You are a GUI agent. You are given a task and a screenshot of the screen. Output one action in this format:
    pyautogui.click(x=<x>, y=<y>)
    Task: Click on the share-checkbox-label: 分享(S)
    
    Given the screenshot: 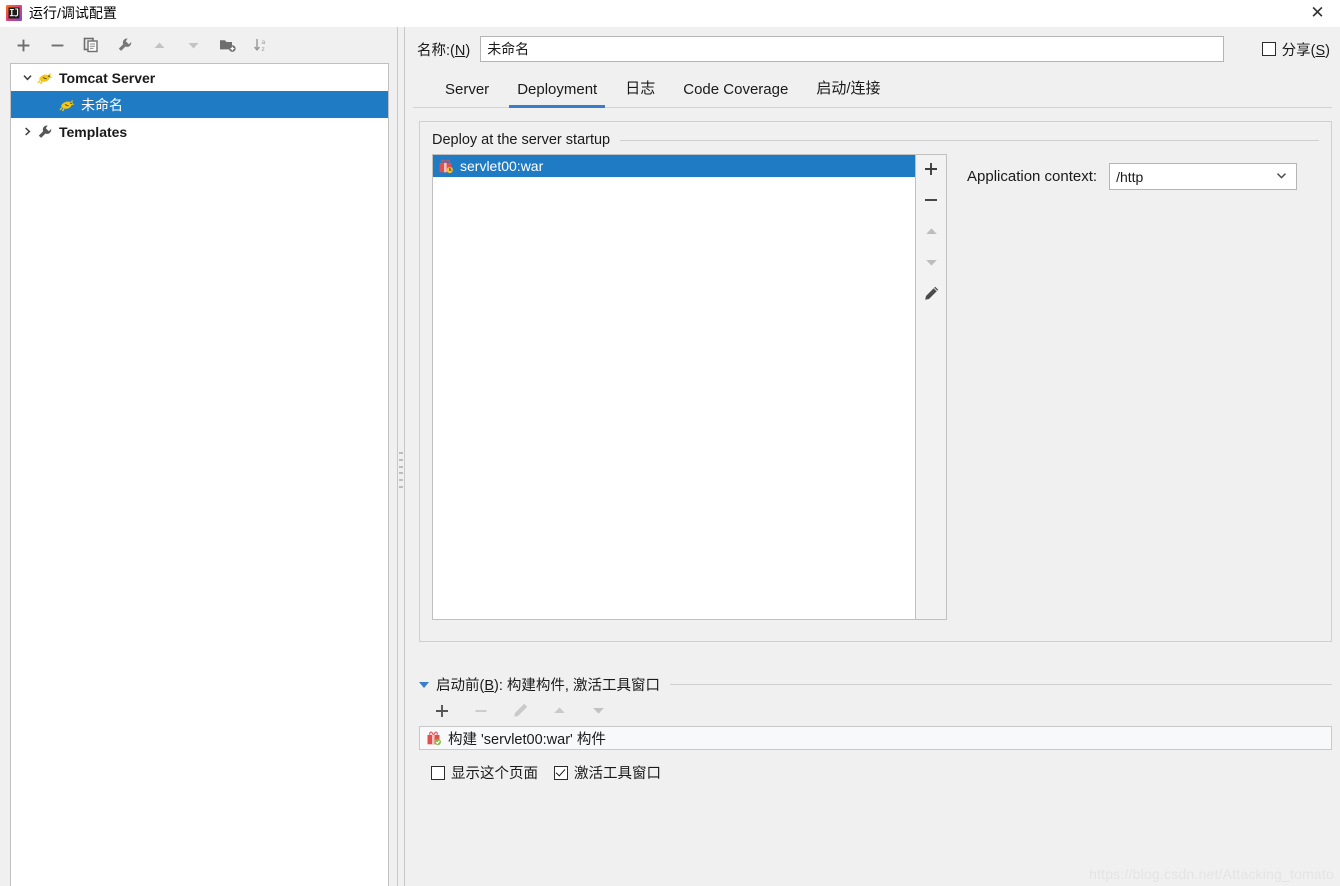 What is the action you would take?
    pyautogui.click(x=1305, y=50)
    